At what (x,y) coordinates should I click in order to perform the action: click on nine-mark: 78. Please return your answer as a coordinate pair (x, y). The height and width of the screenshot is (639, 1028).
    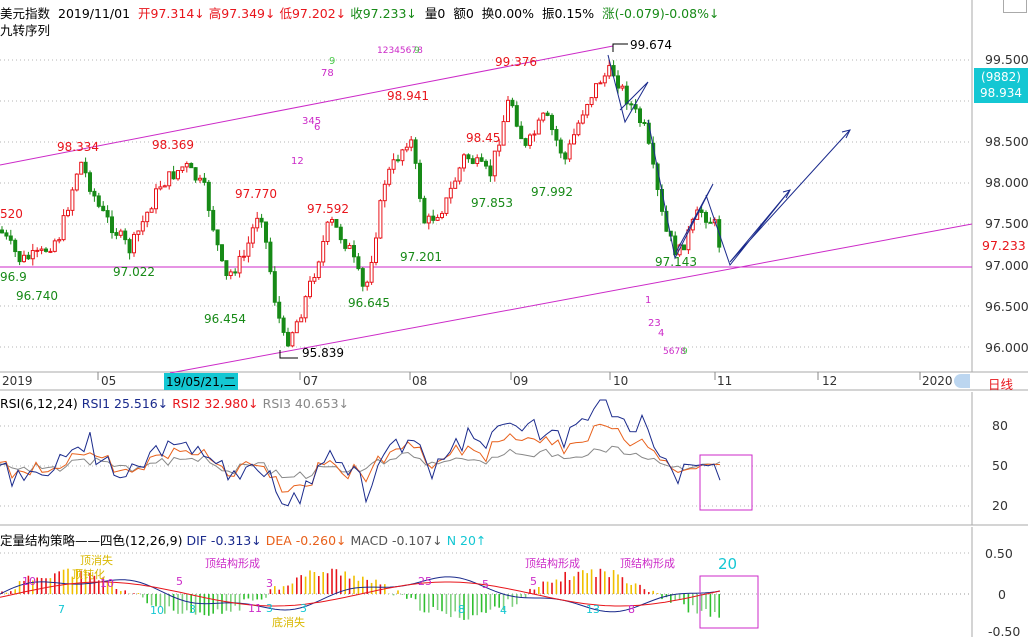
    Looking at the image, I should click on (327, 73).